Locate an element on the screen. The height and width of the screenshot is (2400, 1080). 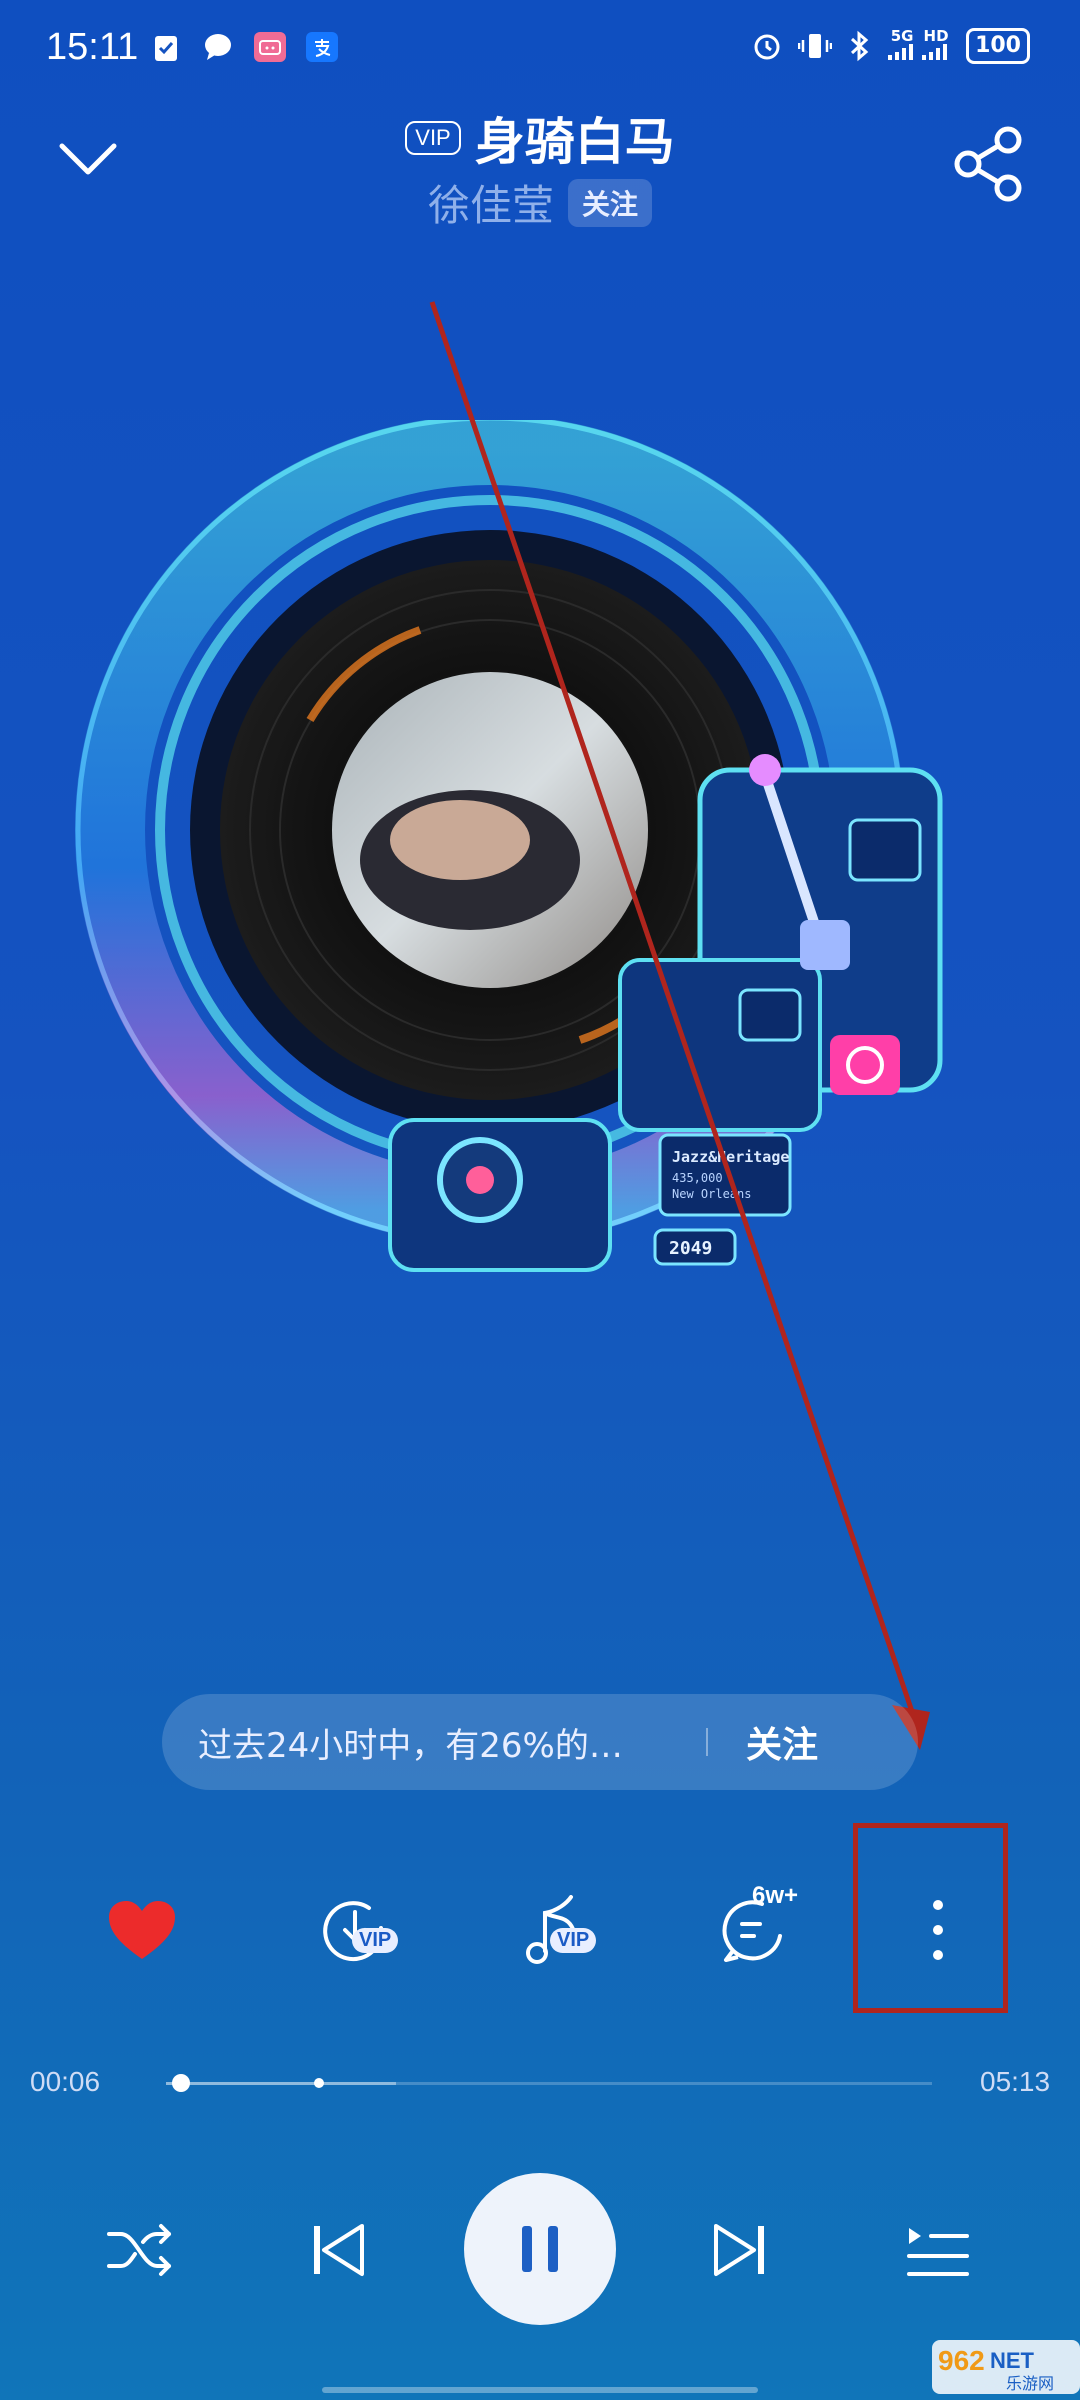
alipay-app-icon is located at coordinates (322, 47).